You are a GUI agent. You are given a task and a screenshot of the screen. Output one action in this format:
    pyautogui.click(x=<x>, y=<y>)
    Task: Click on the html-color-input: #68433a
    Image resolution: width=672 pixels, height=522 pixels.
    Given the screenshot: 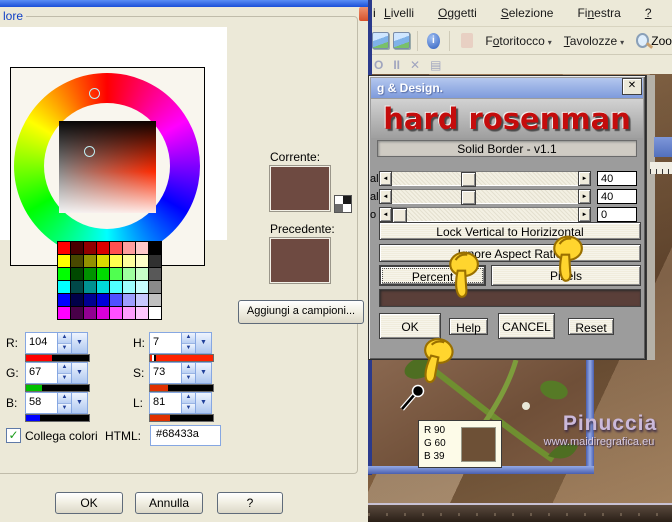 What is the action you would take?
    pyautogui.click(x=185, y=435)
    